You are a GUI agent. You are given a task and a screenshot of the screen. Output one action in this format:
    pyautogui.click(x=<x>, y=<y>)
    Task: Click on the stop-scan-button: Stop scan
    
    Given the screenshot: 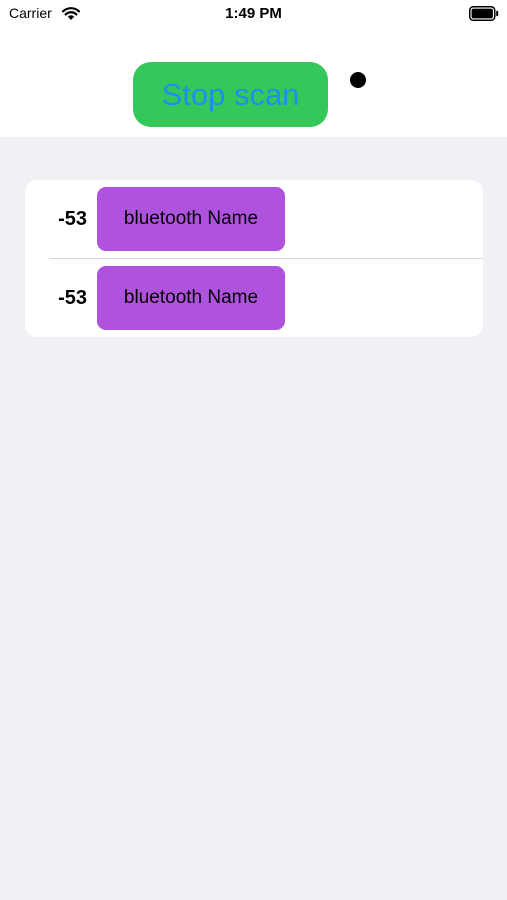 What is the action you would take?
    pyautogui.click(x=230, y=94)
    